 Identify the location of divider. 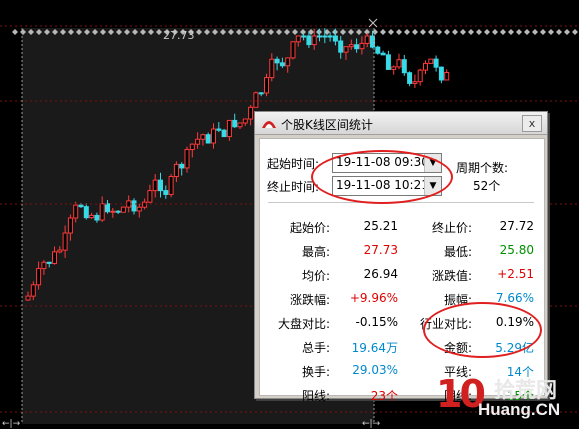
(401, 202).